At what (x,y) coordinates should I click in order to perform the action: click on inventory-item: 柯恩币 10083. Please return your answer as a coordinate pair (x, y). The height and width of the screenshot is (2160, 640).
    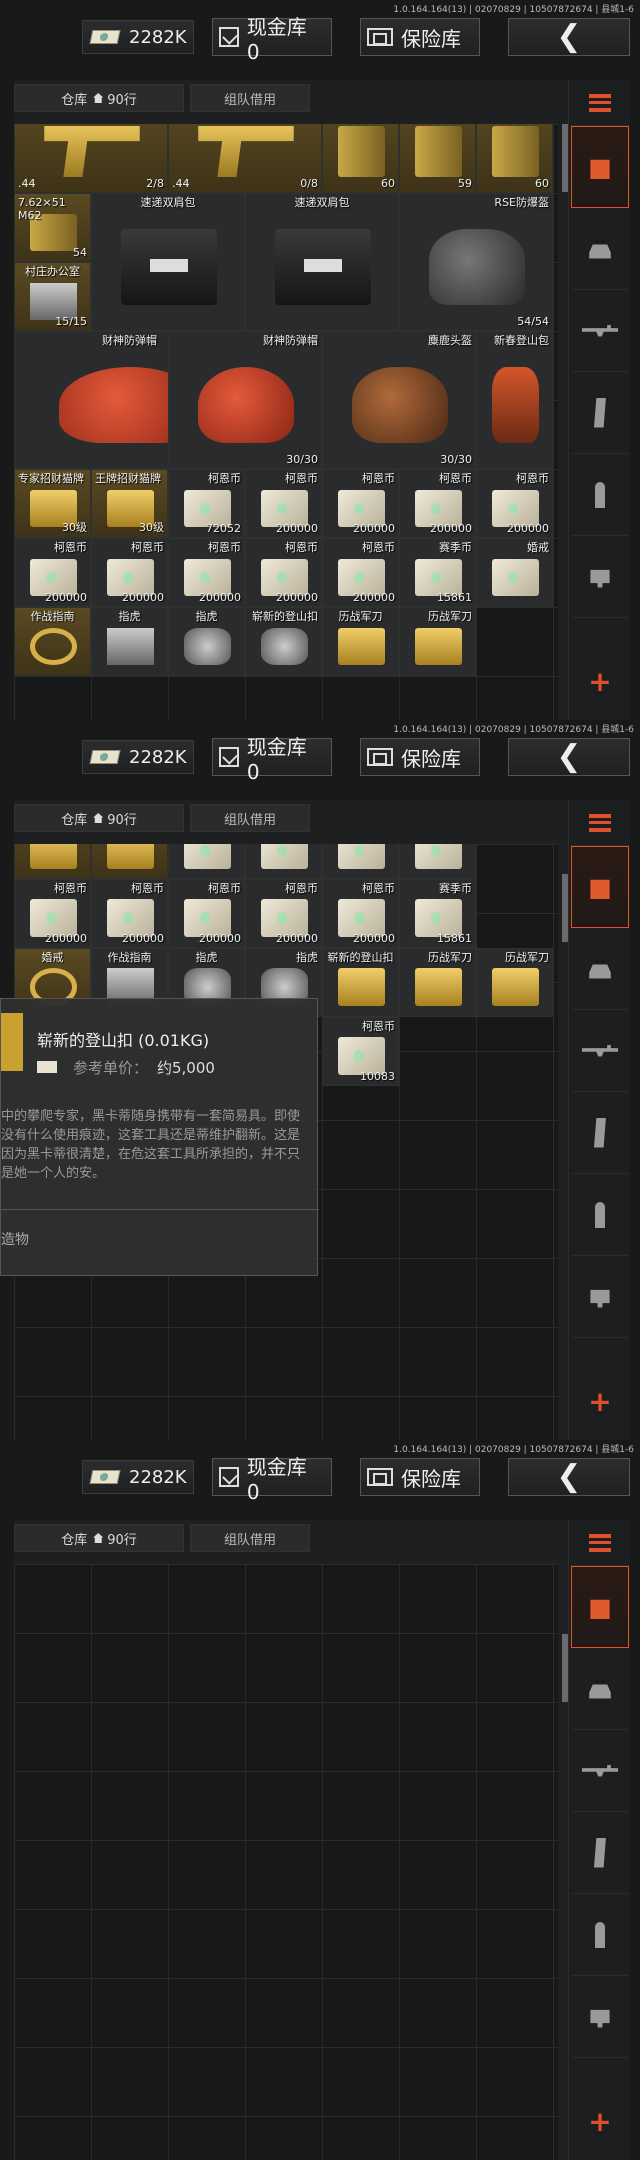
    Looking at the image, I should click on (360, 1051).